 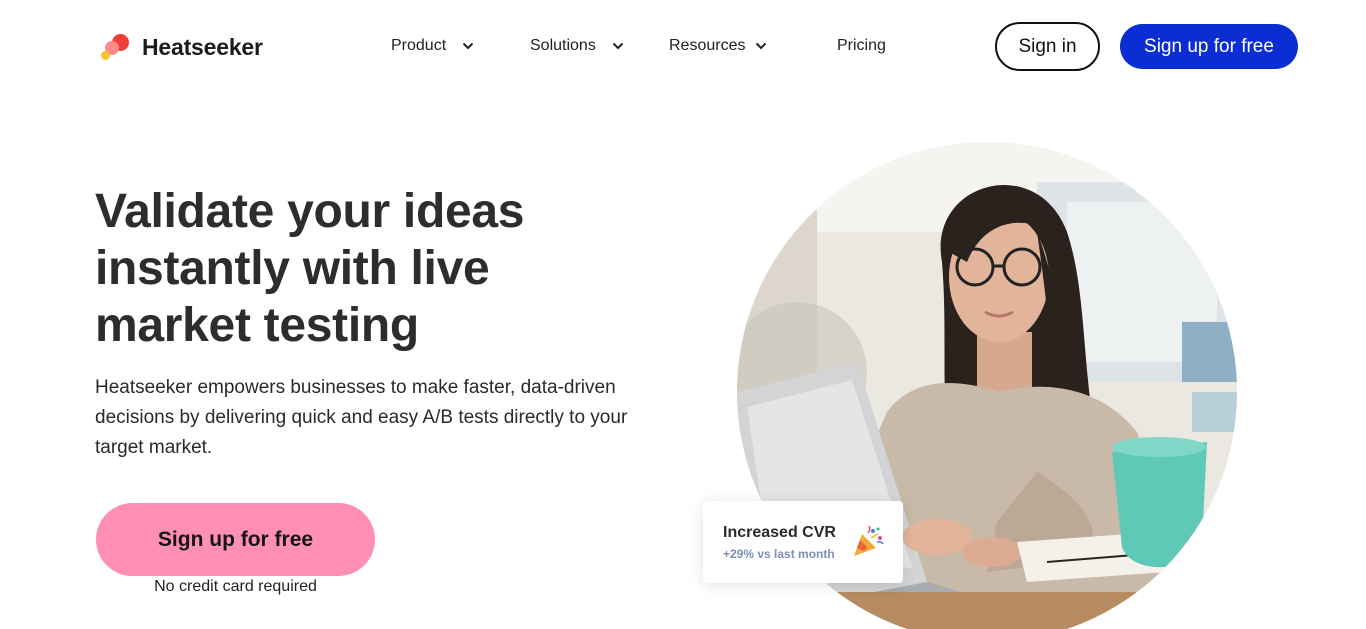 I want to click on nav-item-pricing: Pricing, so click(x=861, y=46).